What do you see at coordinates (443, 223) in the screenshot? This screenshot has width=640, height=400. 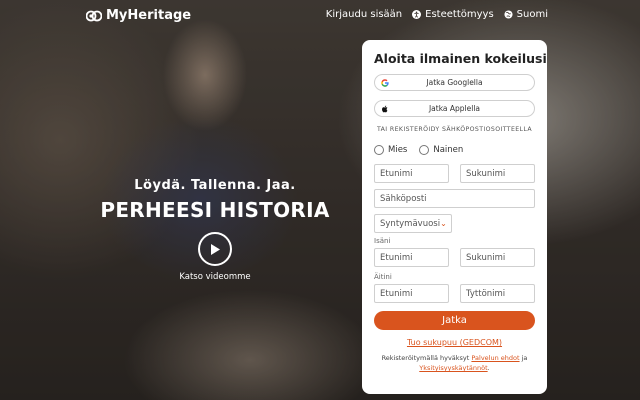 I see `chevron-down-icon: ⌄` at bounding box center [443, 223].